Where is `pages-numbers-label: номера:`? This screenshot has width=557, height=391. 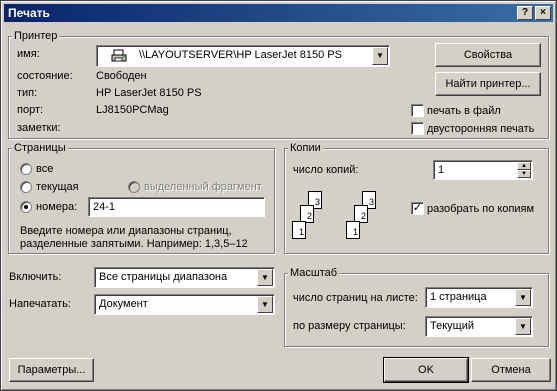 pages-numbers-label: номера: is located at coordinates (57, 207).